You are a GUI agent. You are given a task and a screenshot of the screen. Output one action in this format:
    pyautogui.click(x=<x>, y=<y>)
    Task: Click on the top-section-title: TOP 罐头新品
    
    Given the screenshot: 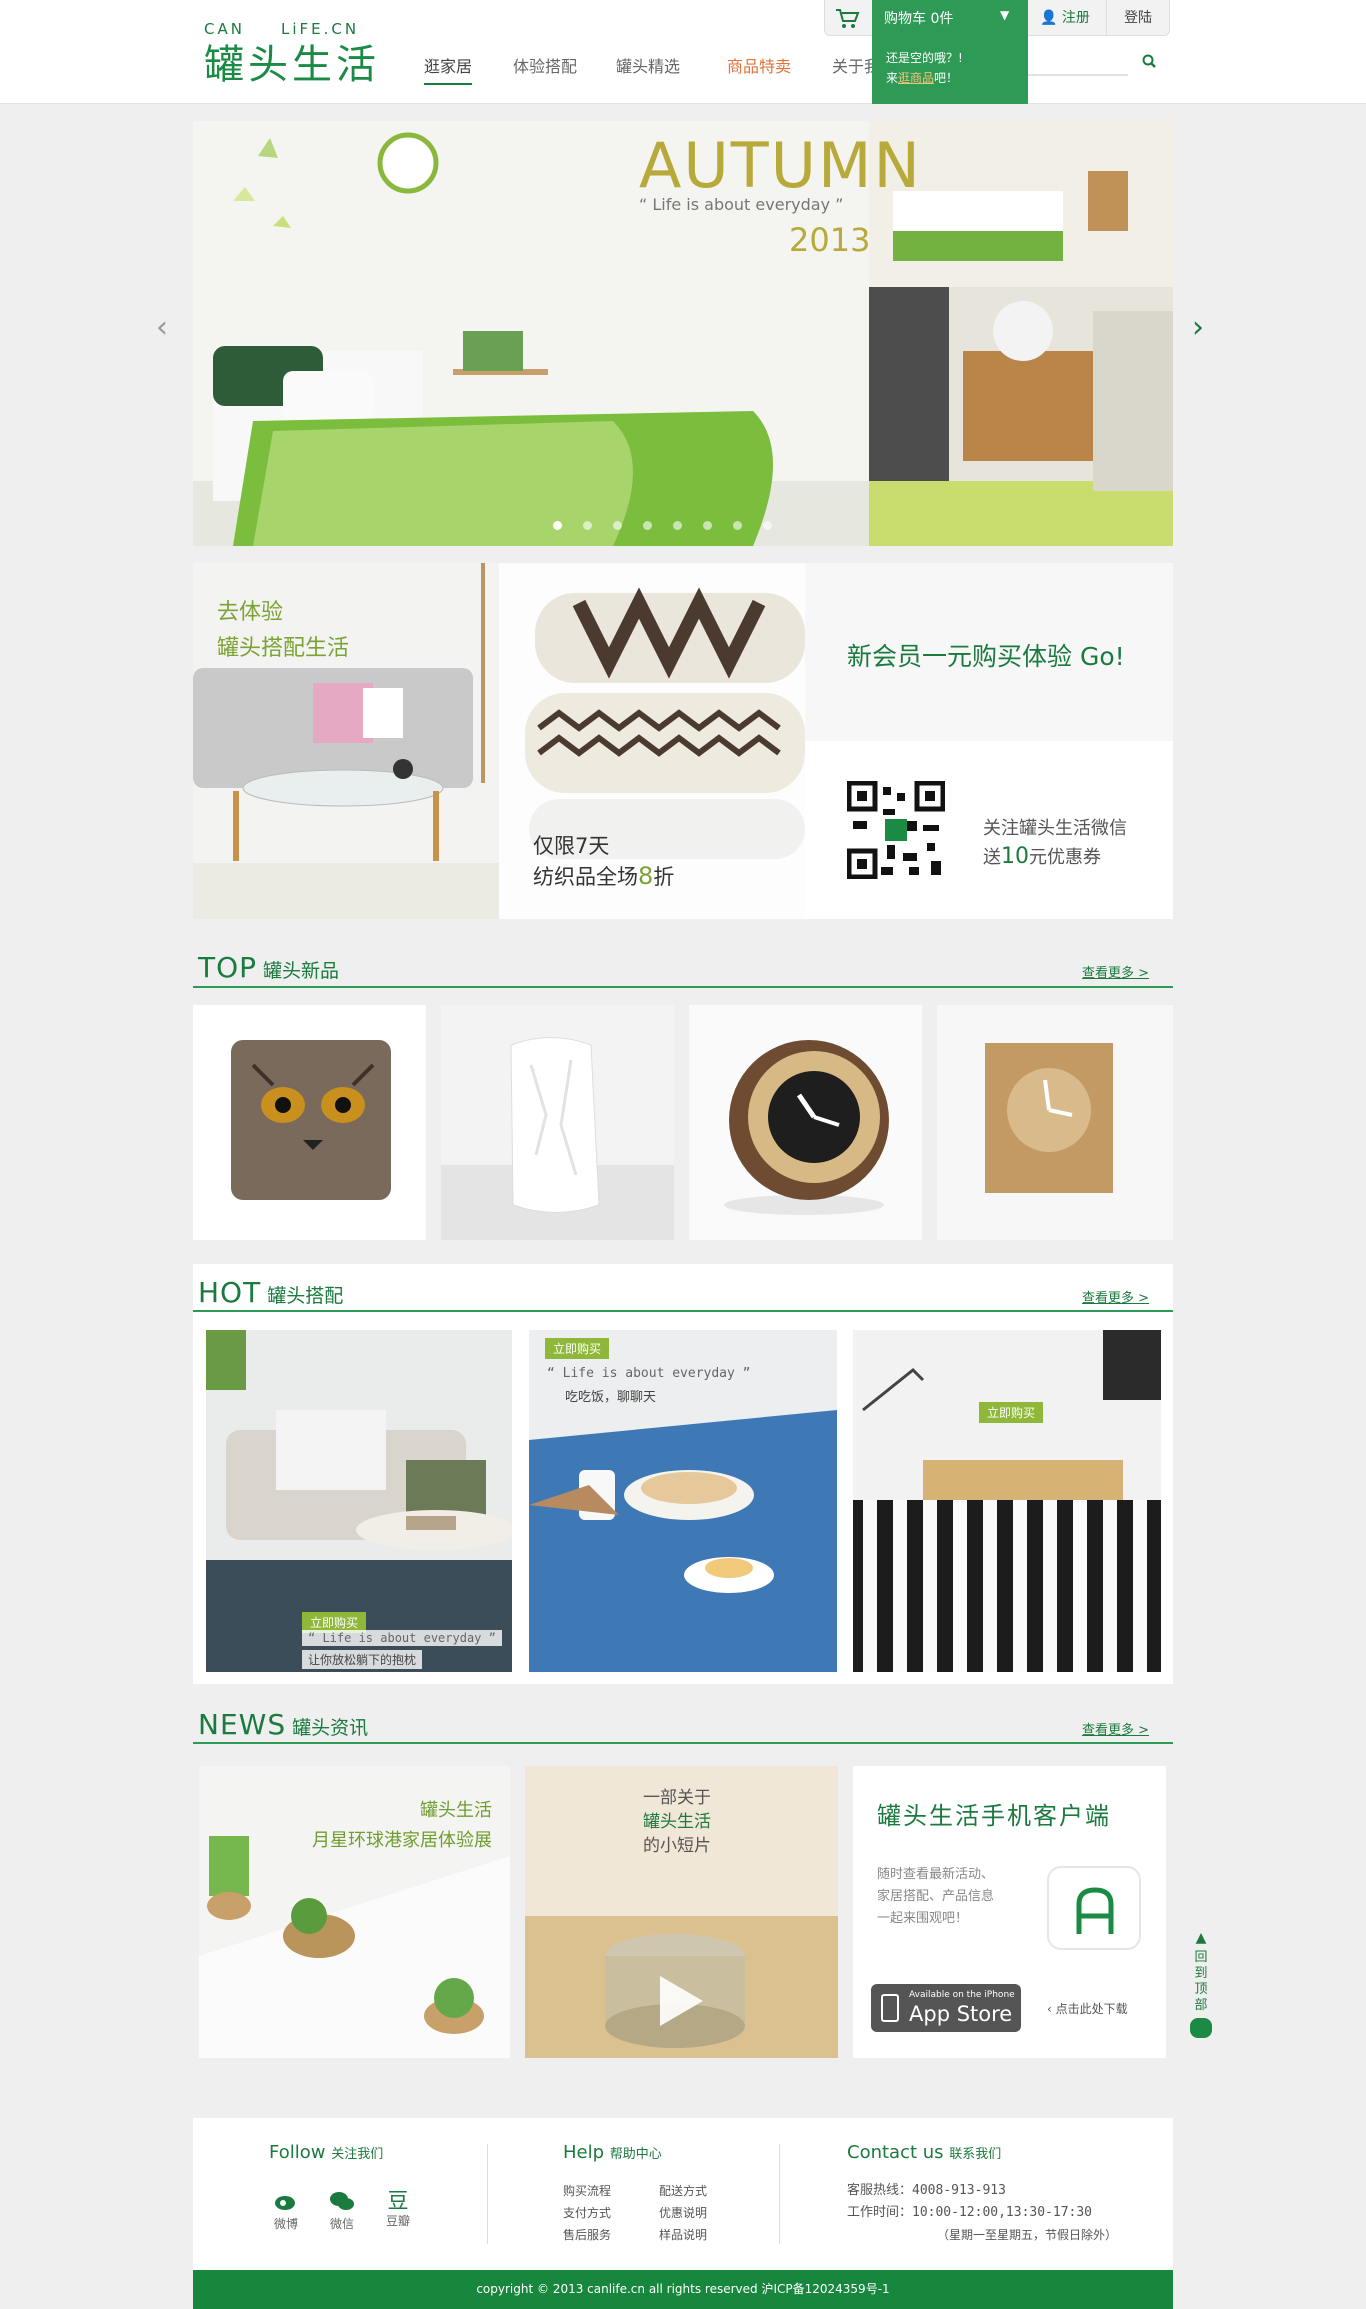 What is the action you would take?
    pyautogui.click(x=269, y=967)
    